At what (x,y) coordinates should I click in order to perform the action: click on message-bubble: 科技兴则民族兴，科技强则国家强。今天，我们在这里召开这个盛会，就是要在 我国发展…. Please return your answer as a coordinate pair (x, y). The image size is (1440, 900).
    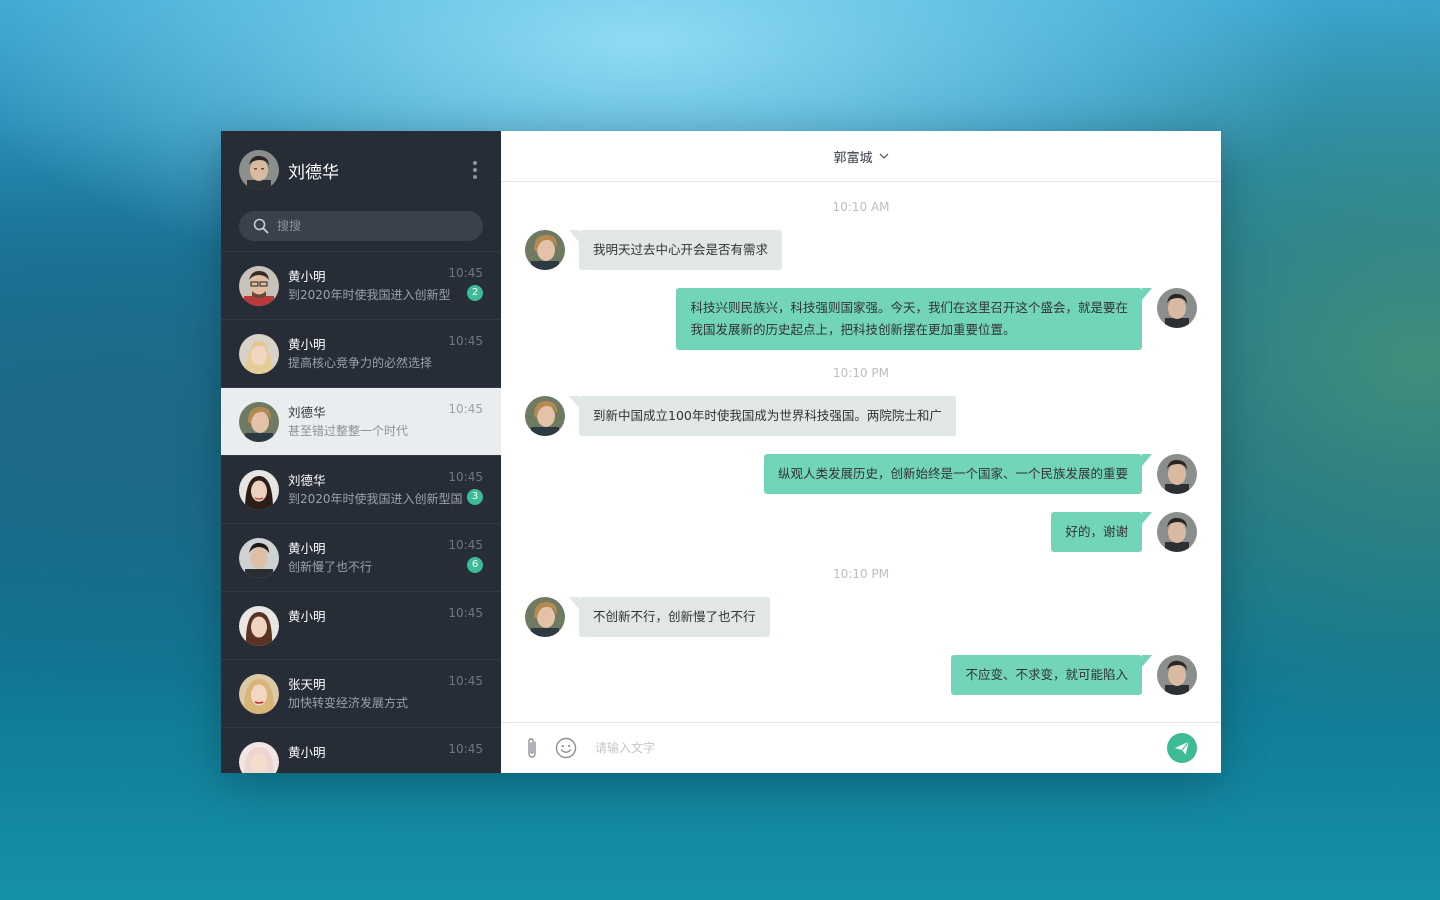
    Looking at the image, I should click on (909, 319).